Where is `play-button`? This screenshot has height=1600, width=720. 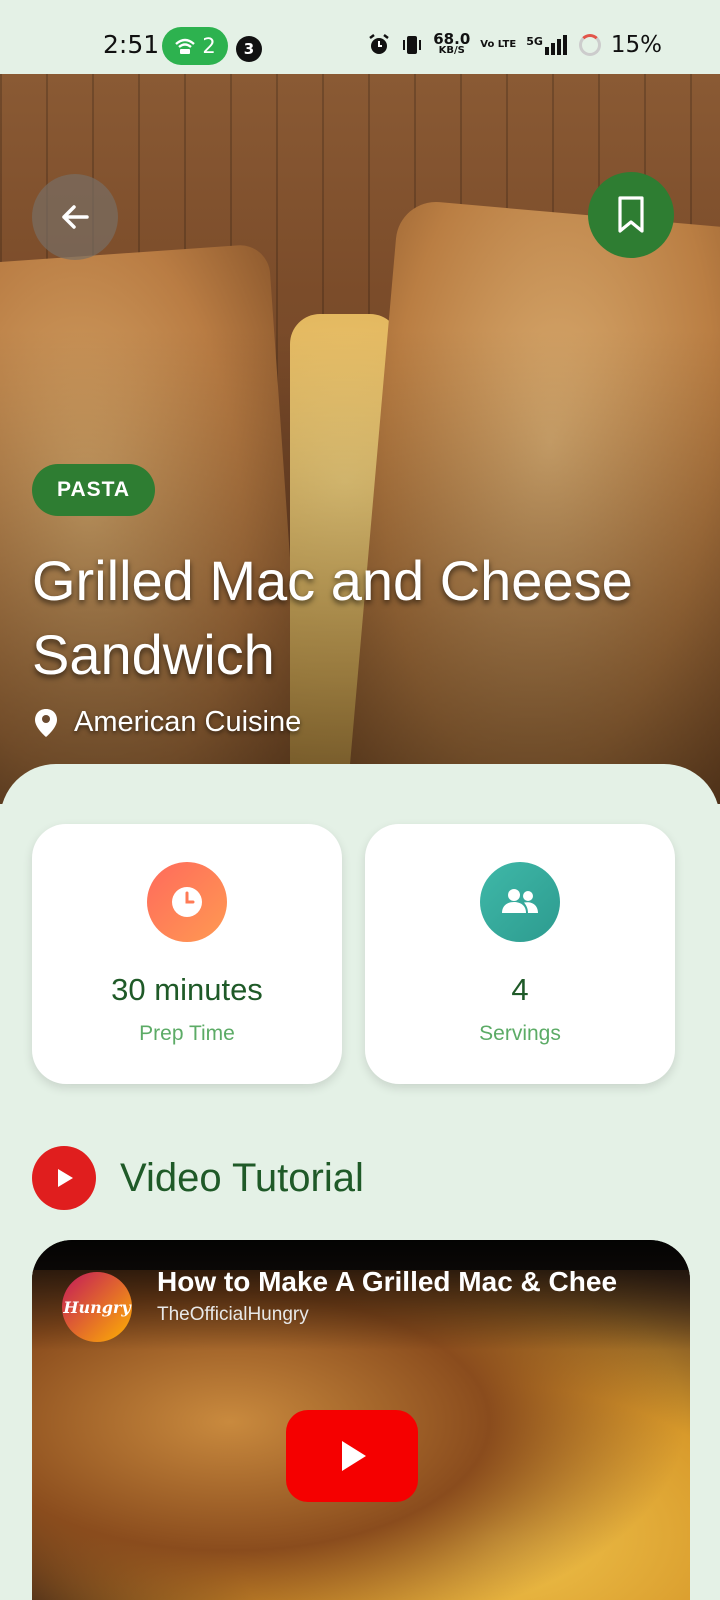
play-button is located at coordinates (352, 1456).